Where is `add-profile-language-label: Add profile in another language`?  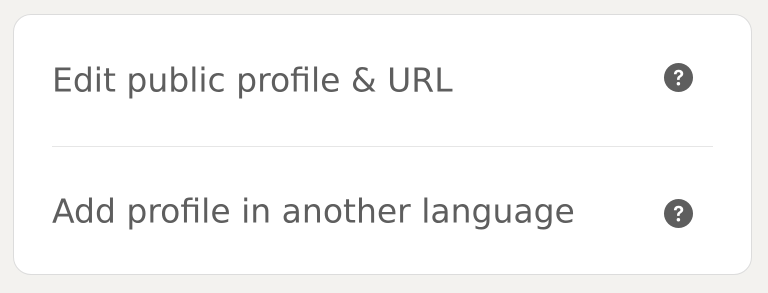 add-profile-language-label: Add profile in another language is located at coordinates (313, 211).